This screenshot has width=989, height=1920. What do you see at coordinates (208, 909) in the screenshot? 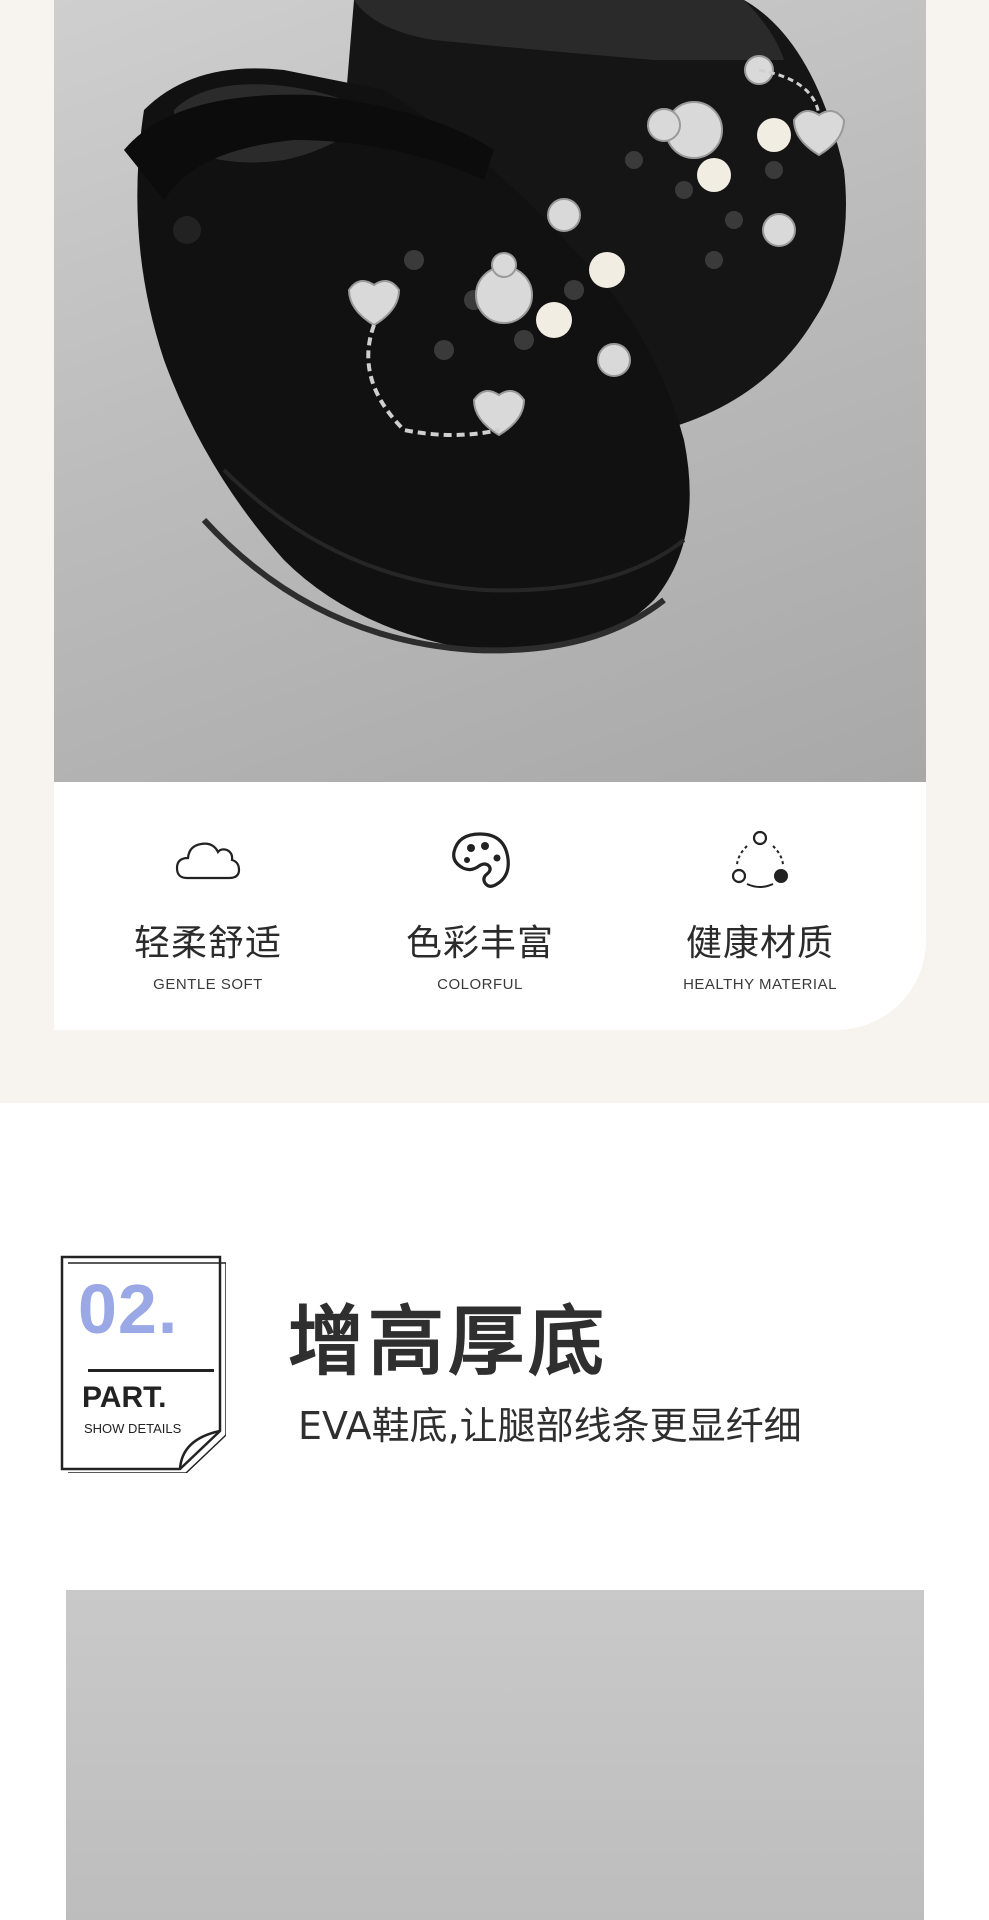
I see `feature-gentle-soft: 轻柔舒适 GENTLE SOFT` at bounding box center [208, 909].